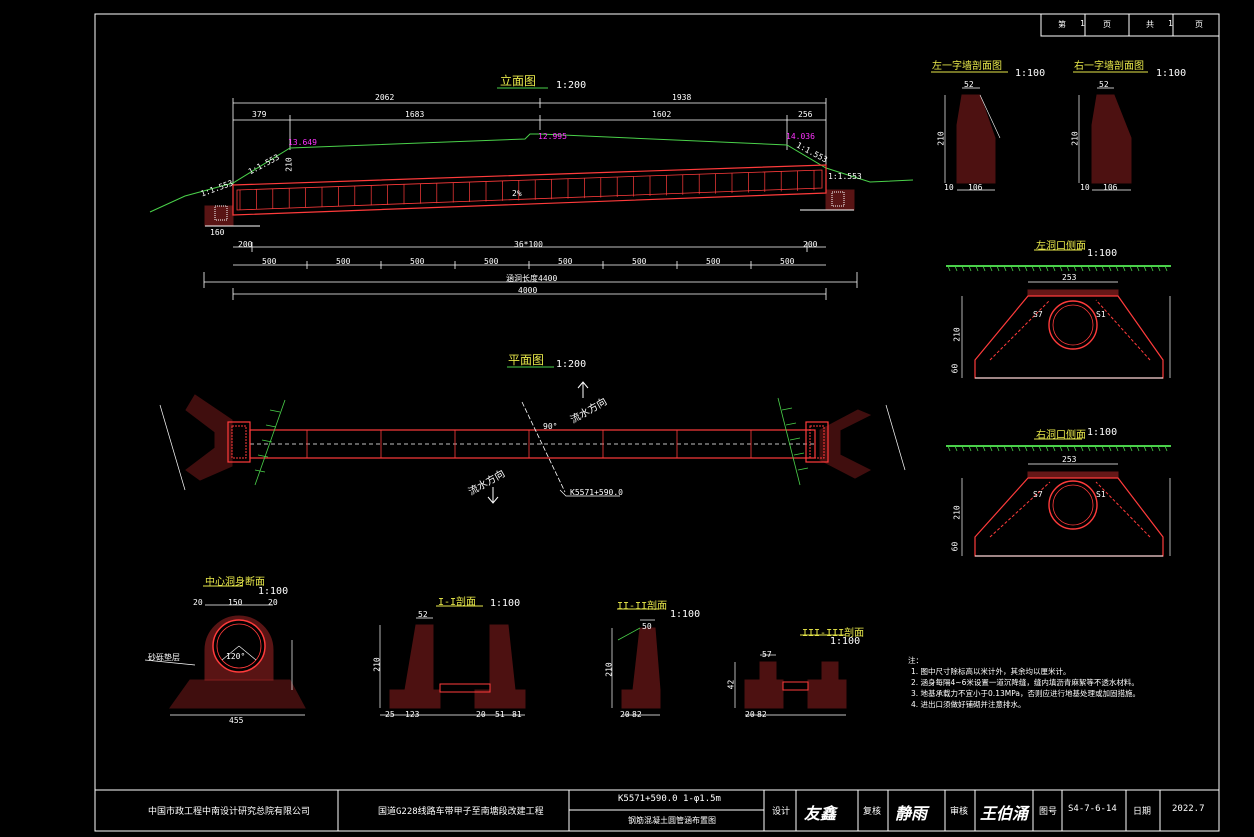  Describe the element at coordinates (750, 714) in the screenshot. I see `sec3-d4: 20` at that location.